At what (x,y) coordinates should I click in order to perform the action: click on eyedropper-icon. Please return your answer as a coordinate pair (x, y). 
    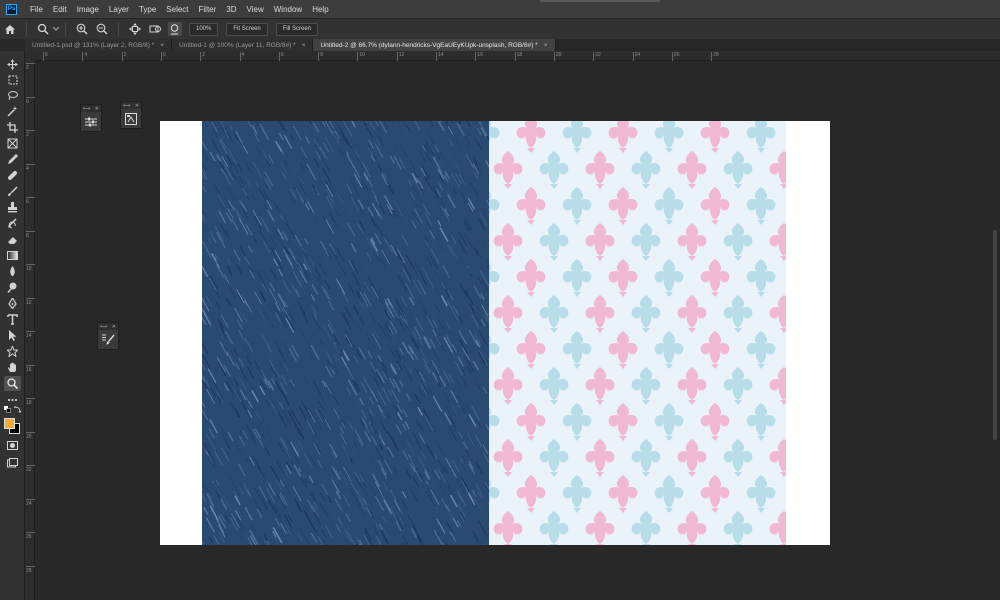
    Looking at the image, I should click on (12, 159).